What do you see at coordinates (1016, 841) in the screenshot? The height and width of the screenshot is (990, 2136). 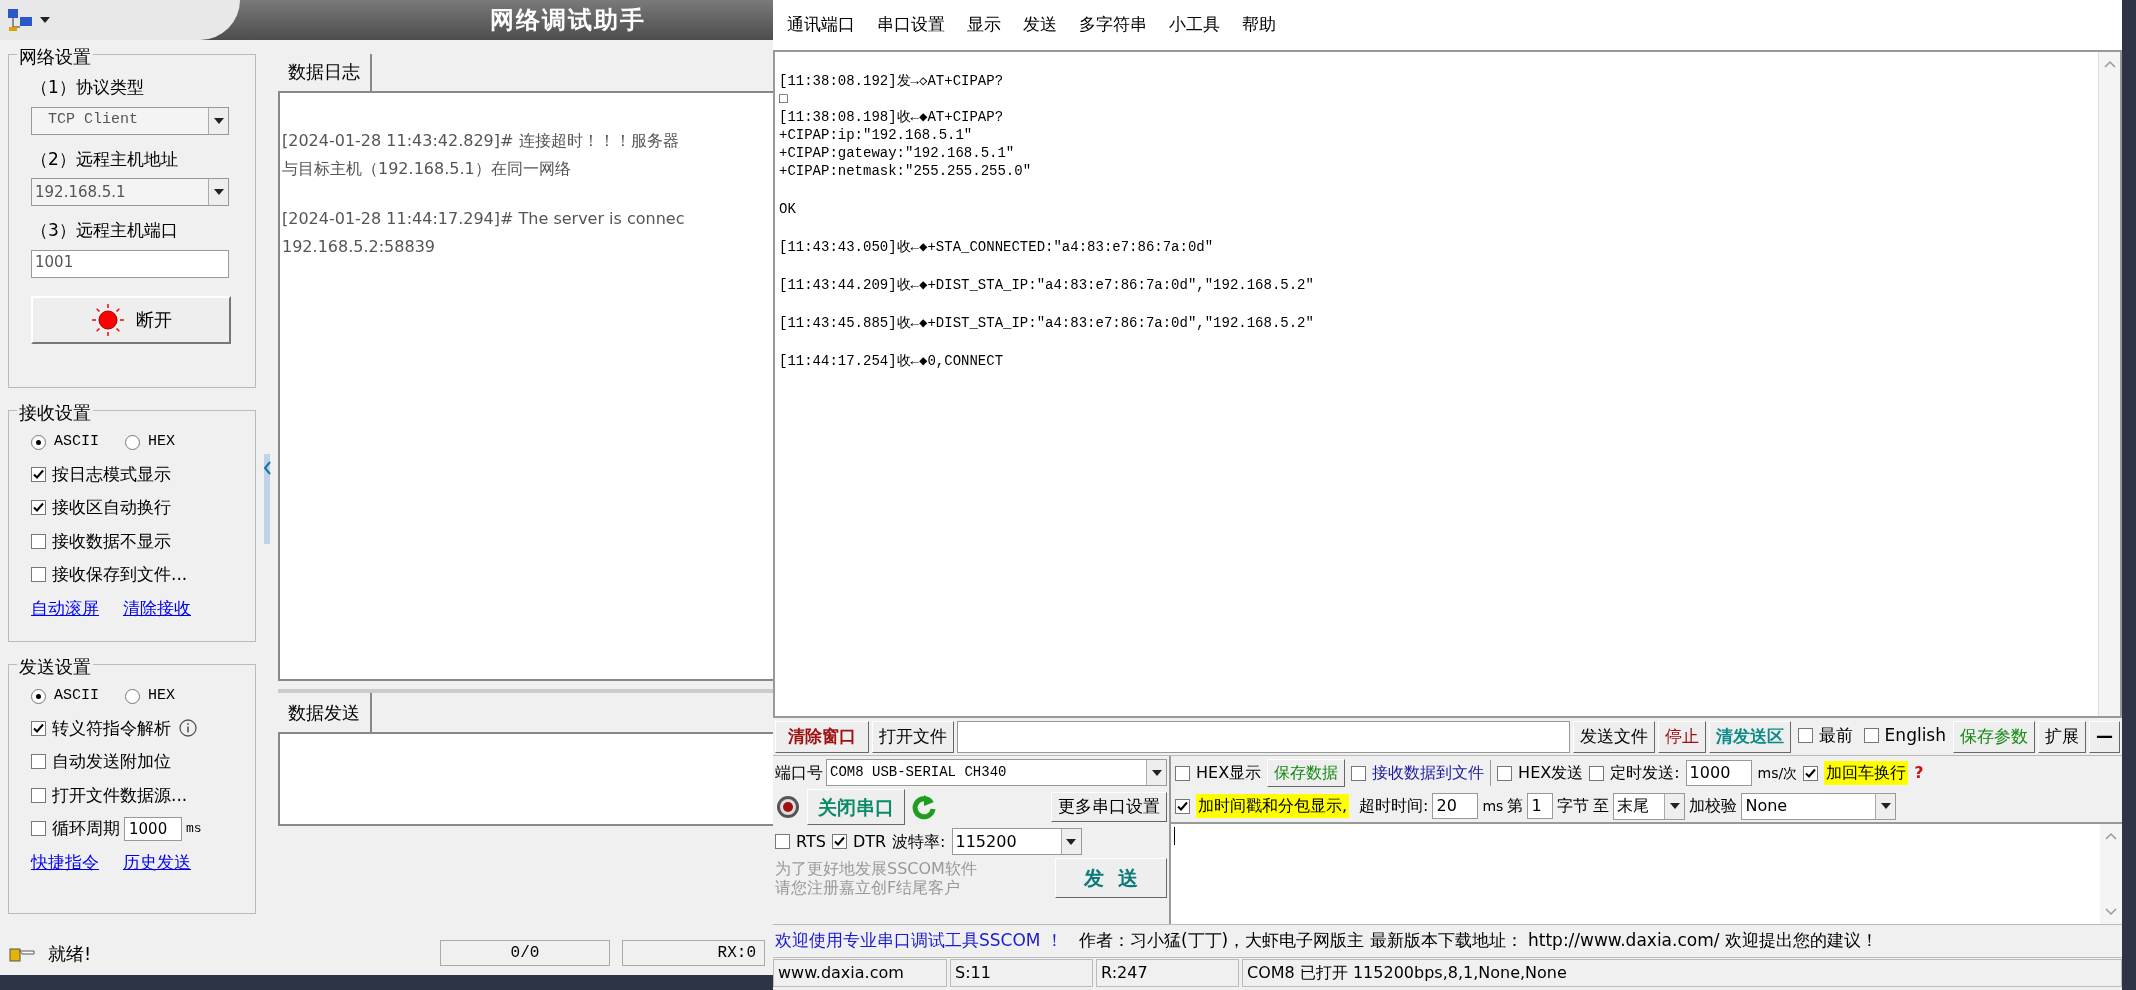 I see `baud-dropdown: 115200` at bounding box center [1016, 841].